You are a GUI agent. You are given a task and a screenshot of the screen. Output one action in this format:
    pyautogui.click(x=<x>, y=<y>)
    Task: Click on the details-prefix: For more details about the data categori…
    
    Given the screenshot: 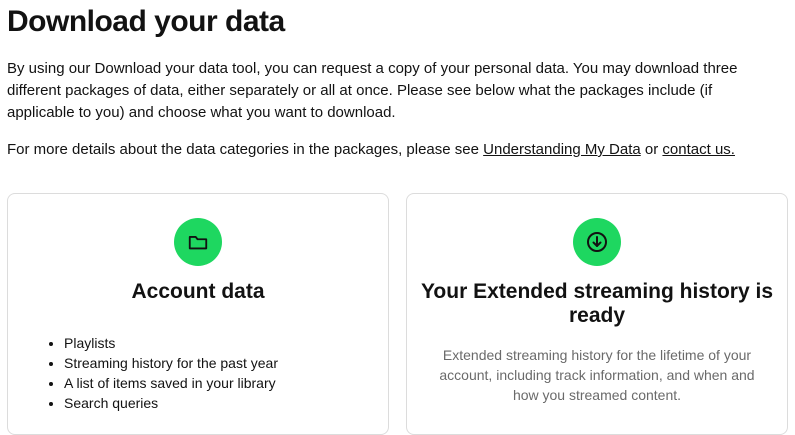 What is the action you would take?
    pyautogui.click(x=245, y=149)
    